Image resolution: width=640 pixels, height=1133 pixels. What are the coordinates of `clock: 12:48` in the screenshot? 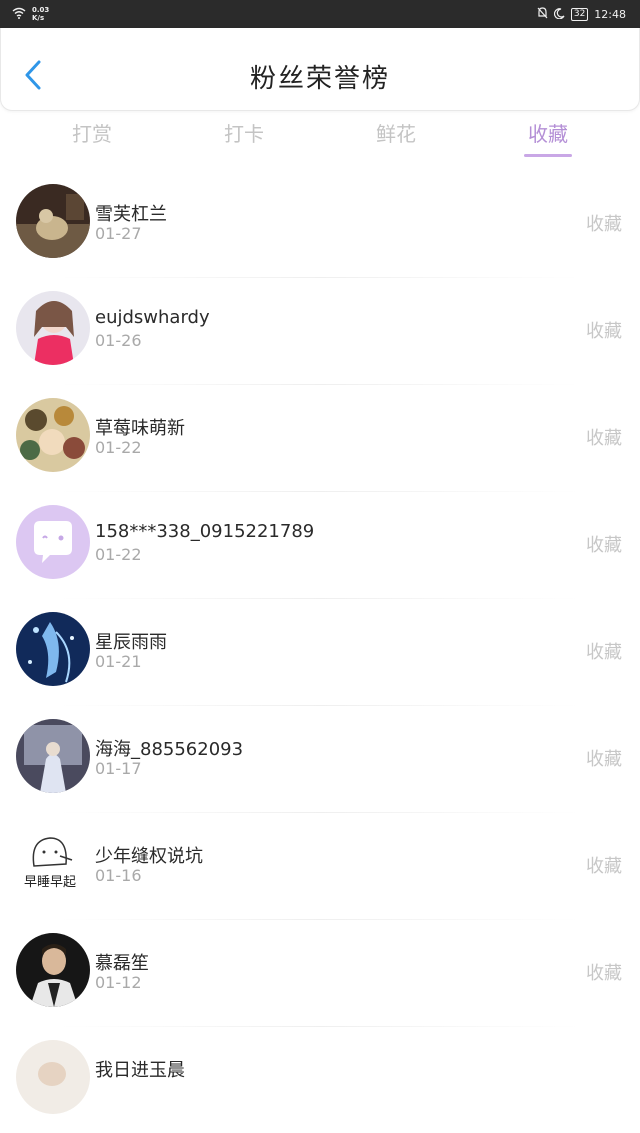 It's located at (610, 14).